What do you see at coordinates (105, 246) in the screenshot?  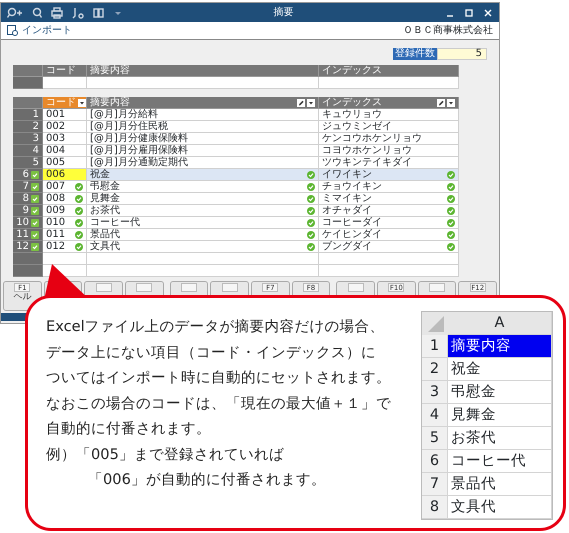 I see `summary-cell-text: 文具代` at bounding box center [105, 246].